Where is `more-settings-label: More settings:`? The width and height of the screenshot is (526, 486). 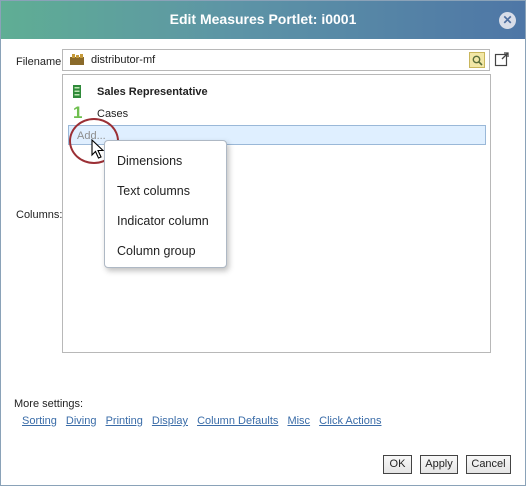 more-settings-label: More settings: is located at coordinates (49, 404).